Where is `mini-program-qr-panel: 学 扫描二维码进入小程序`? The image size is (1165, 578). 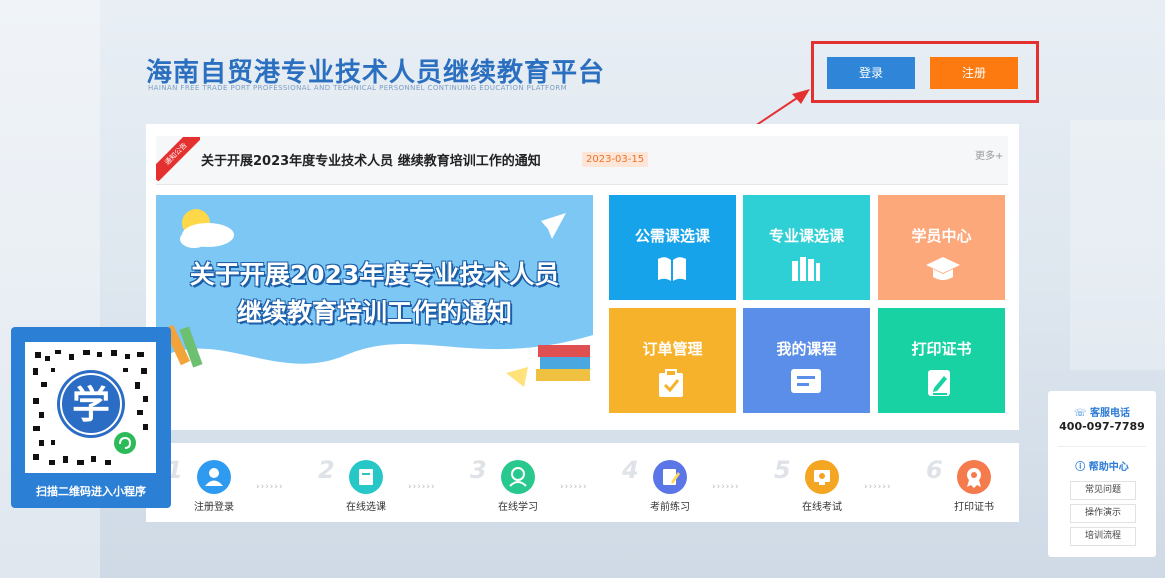
mini-program-qr-panel: 学 扫描二维码进入小程序 is located at coordinates (91, 417).